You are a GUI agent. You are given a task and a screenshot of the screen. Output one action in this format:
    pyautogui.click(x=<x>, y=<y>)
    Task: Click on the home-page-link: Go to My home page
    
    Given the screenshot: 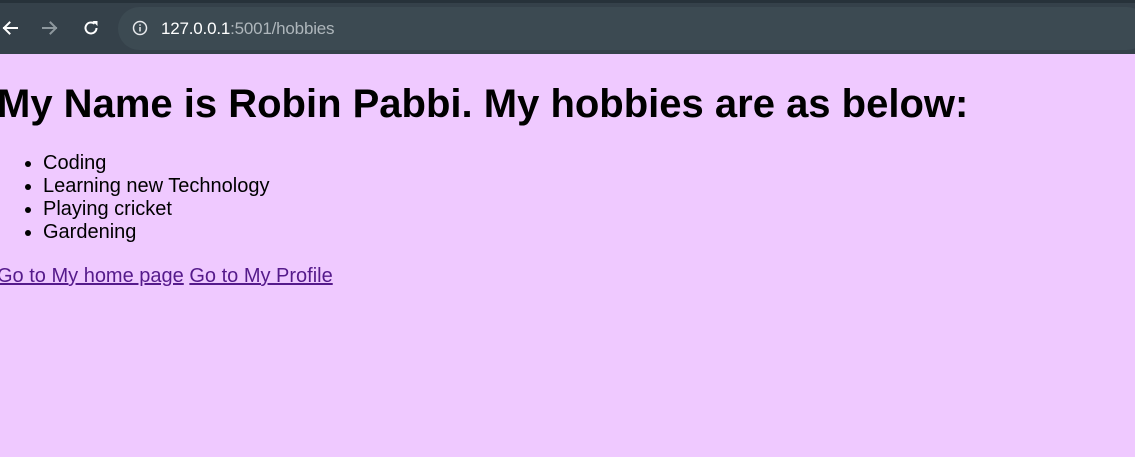 What is the action you would take?
    pyautogui.click(x=92, y=276)
    